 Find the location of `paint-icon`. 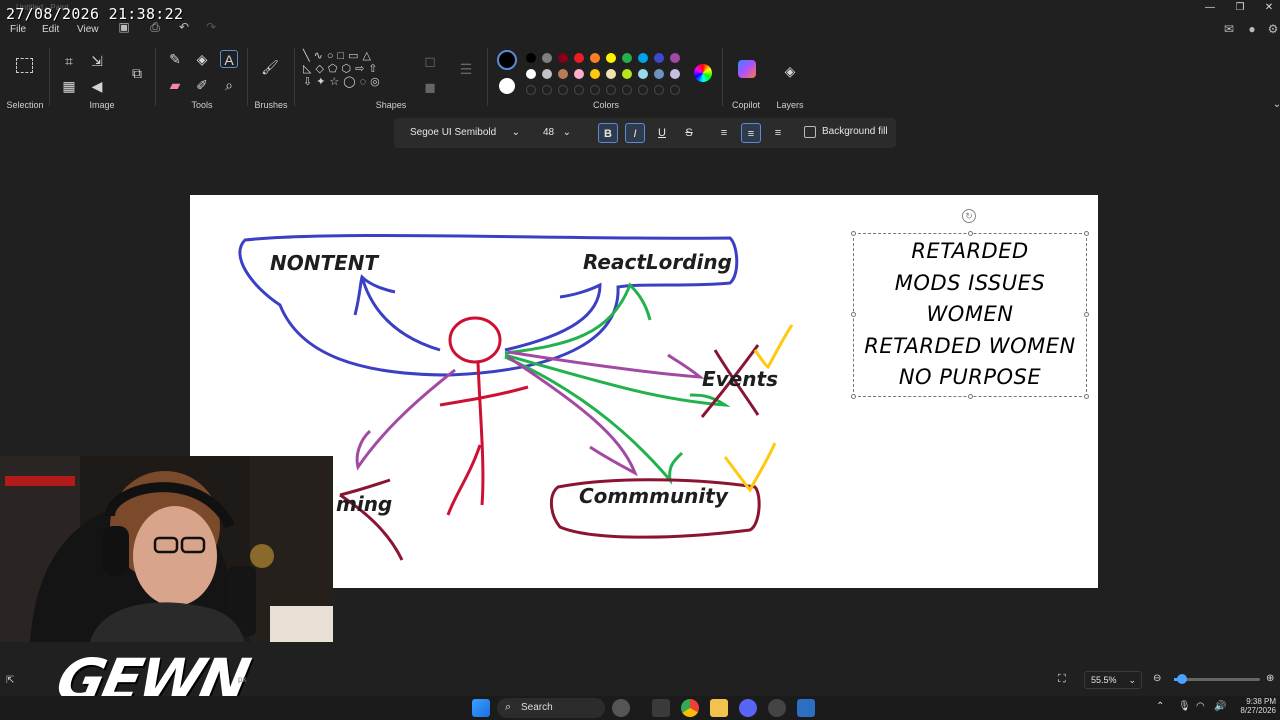

paint-icon is located at coordinates (806, 708).